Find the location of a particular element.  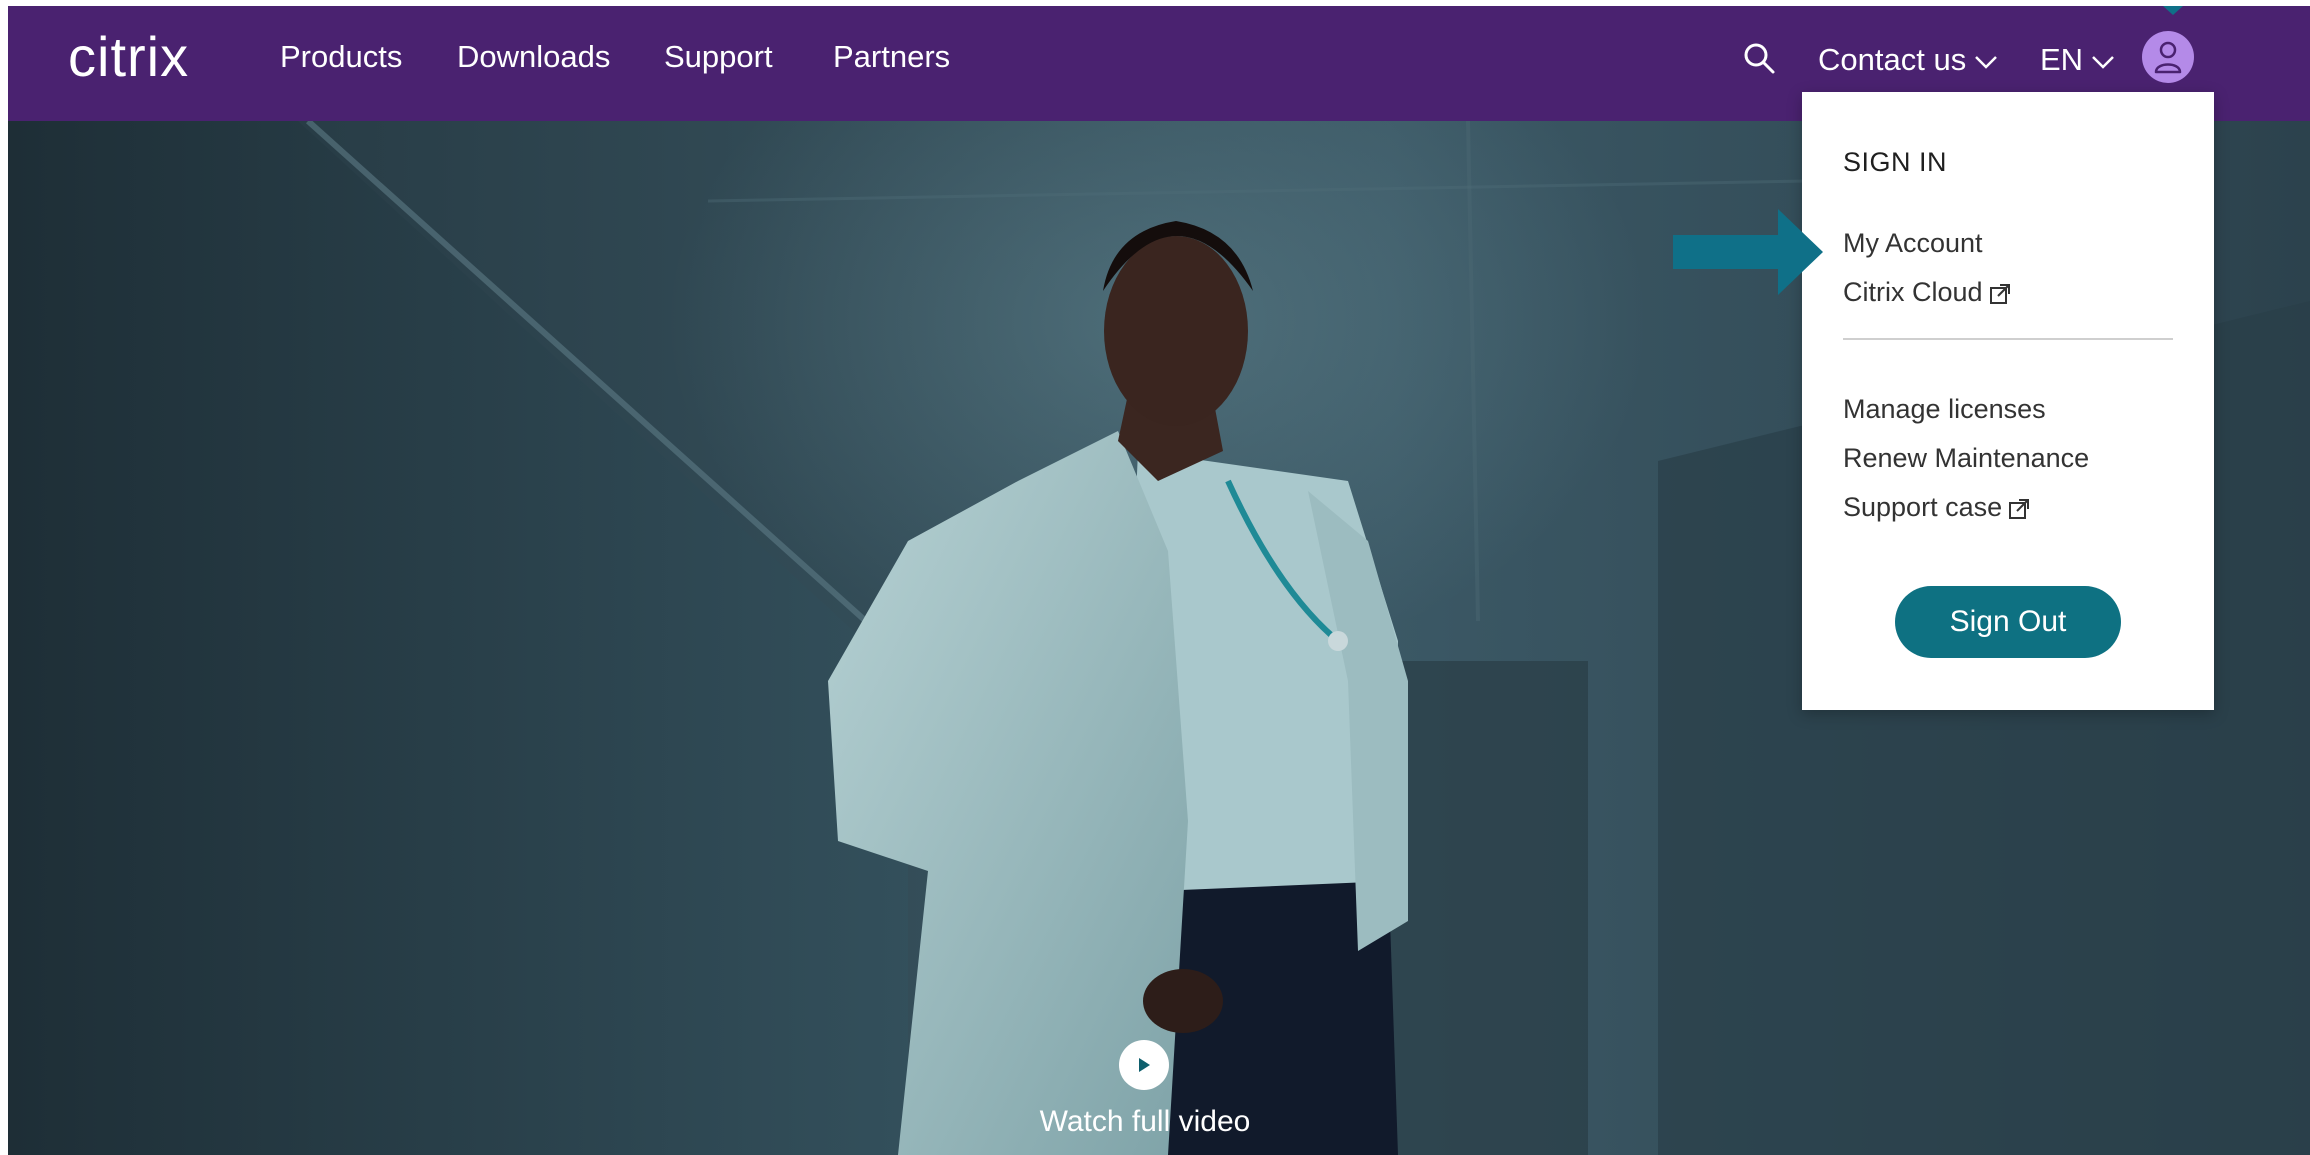

play-video-button is located at coordinates (1144, 1065).